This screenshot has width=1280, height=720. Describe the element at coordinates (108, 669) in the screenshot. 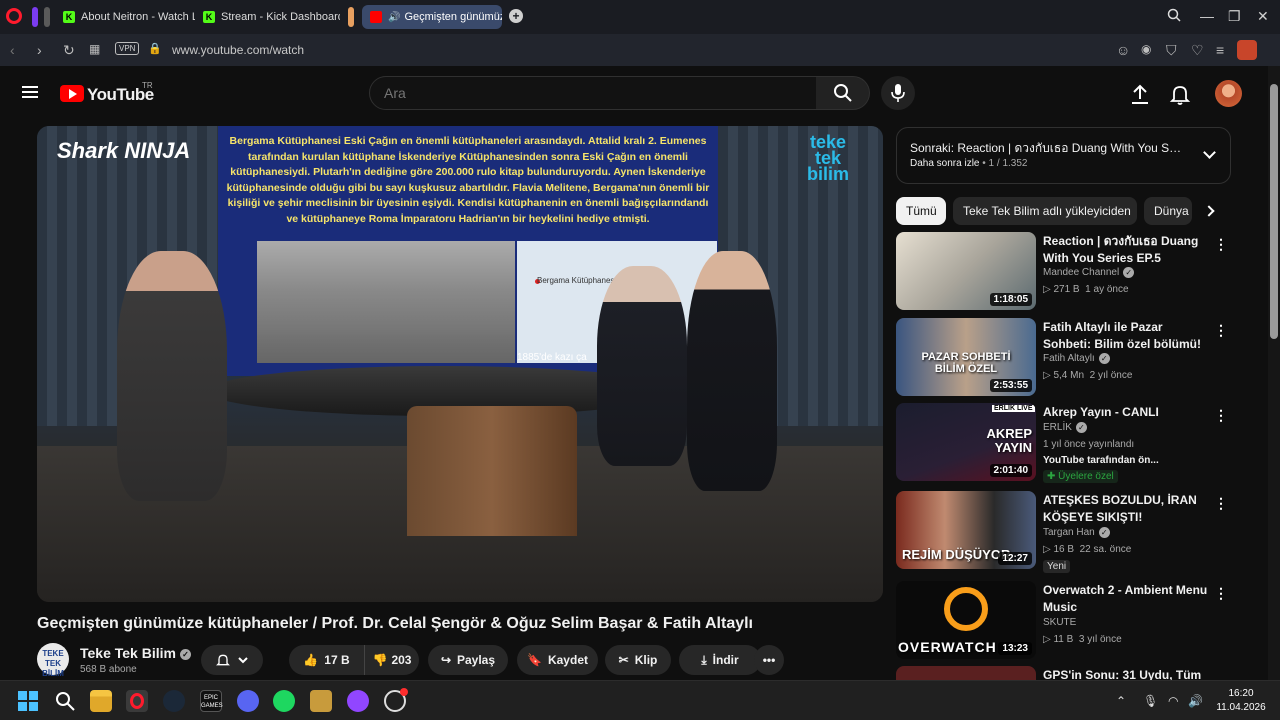

I see `subscriber-count: 568 B abone` at that location.